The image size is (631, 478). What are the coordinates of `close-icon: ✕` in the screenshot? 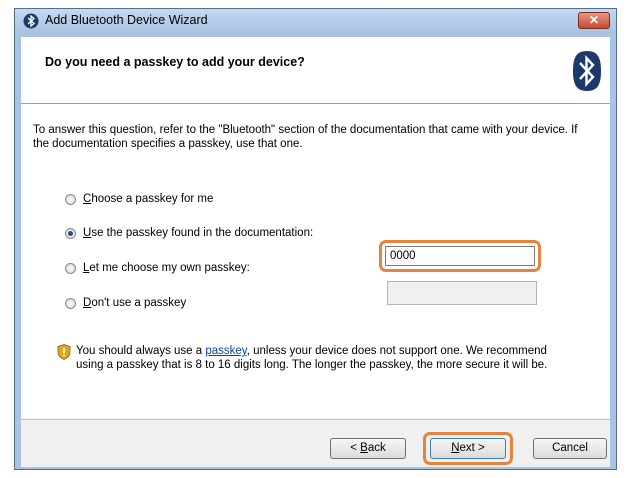 It's located at (594, 20).